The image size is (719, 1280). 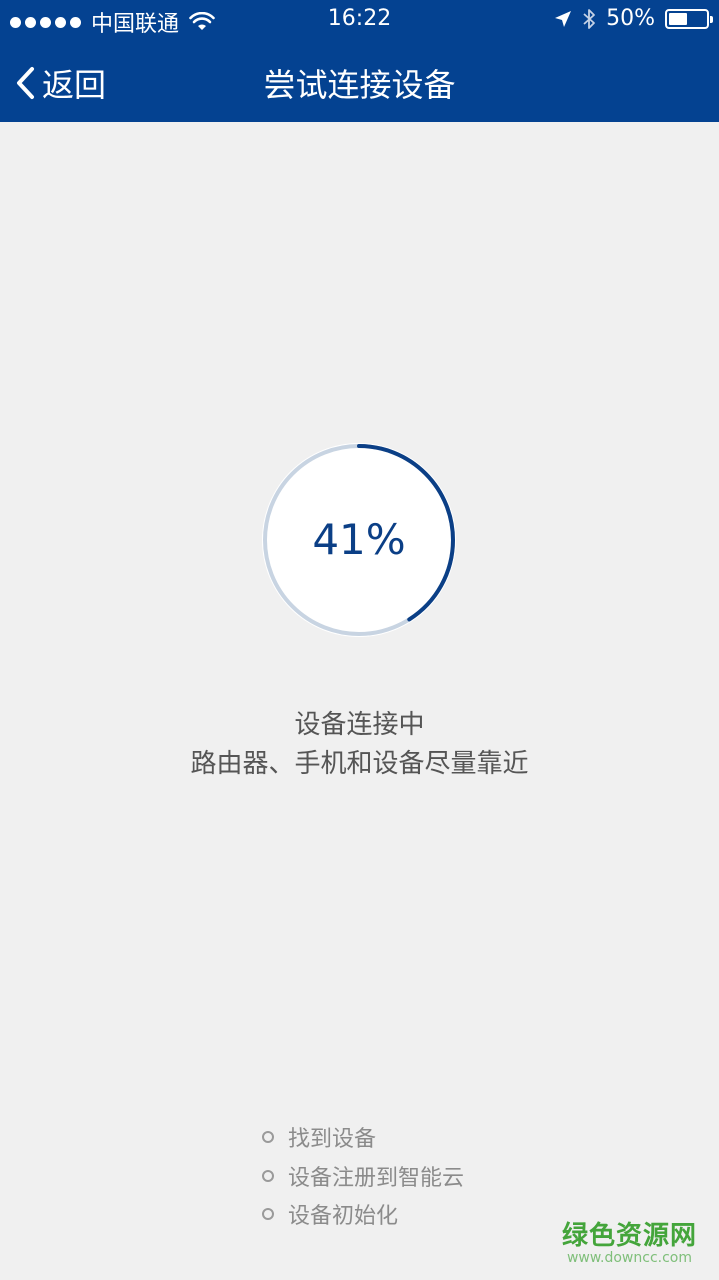 I want to click on nav-bar: 返回 尝试连接设备, so click(x=359, y=82).